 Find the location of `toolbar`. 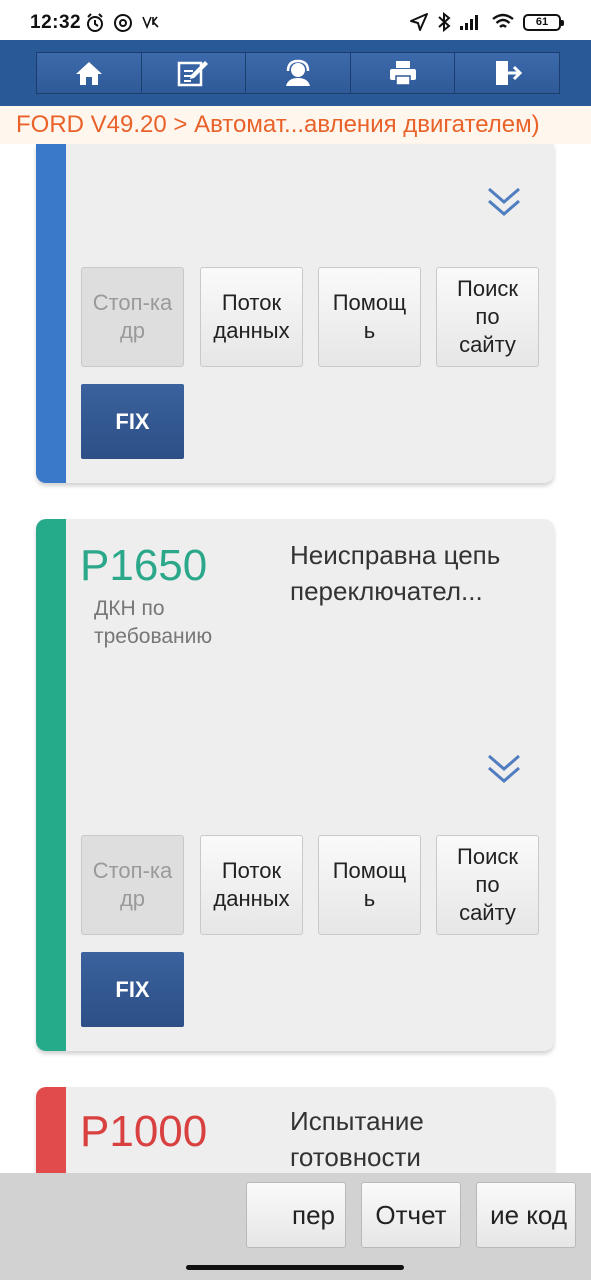

toolbar is located at coordinates (295, 73).